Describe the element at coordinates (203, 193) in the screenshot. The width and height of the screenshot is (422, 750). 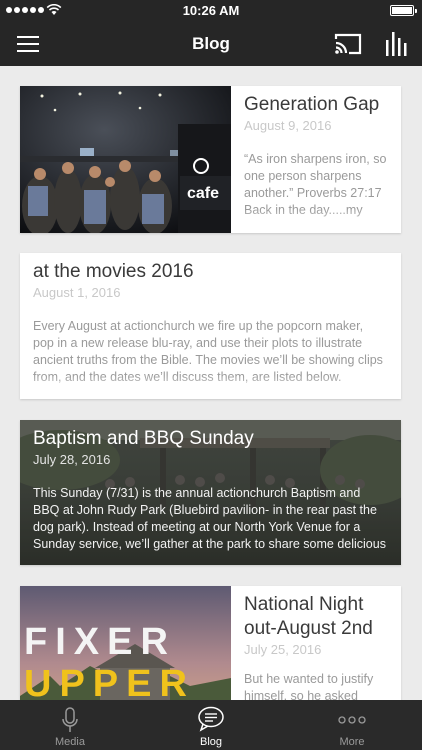
I see `cafe-sign-text: cafe` at that location.